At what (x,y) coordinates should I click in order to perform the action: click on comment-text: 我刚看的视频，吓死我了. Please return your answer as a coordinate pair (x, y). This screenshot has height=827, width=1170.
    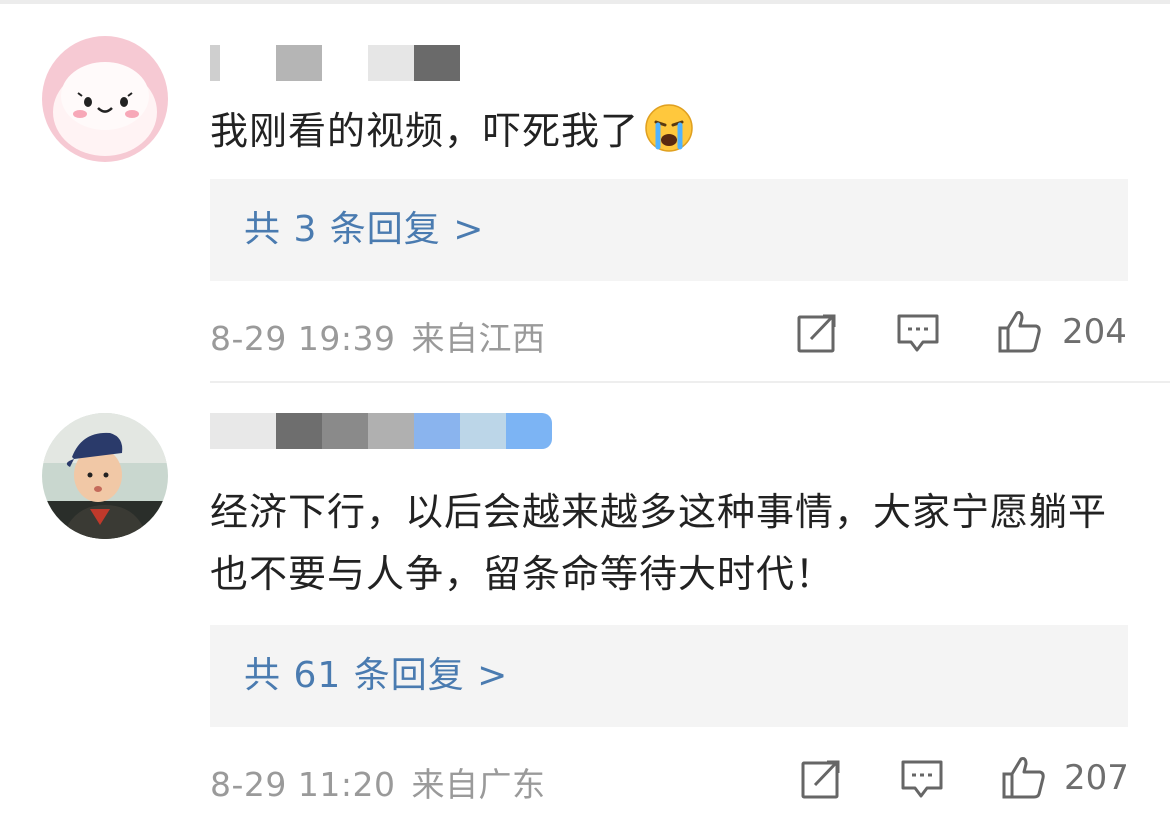
    Looking at the image, I should click on (675, 131).